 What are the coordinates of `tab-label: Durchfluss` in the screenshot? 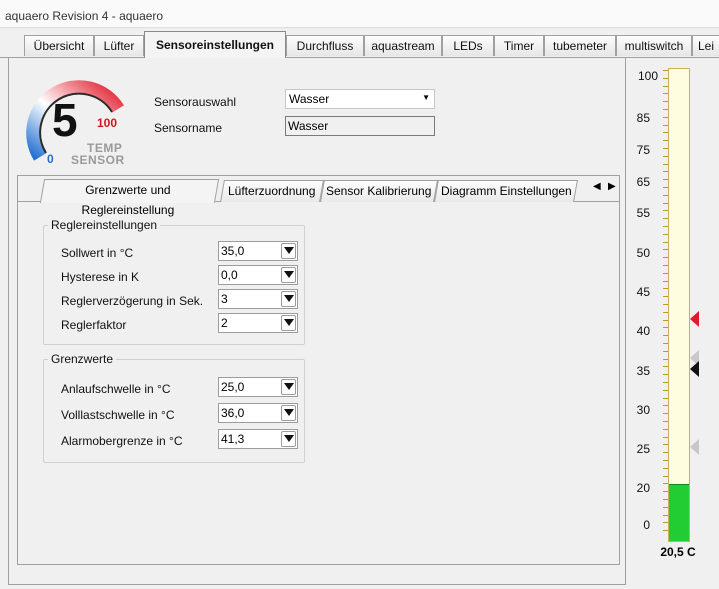 It's located at (325, 46).